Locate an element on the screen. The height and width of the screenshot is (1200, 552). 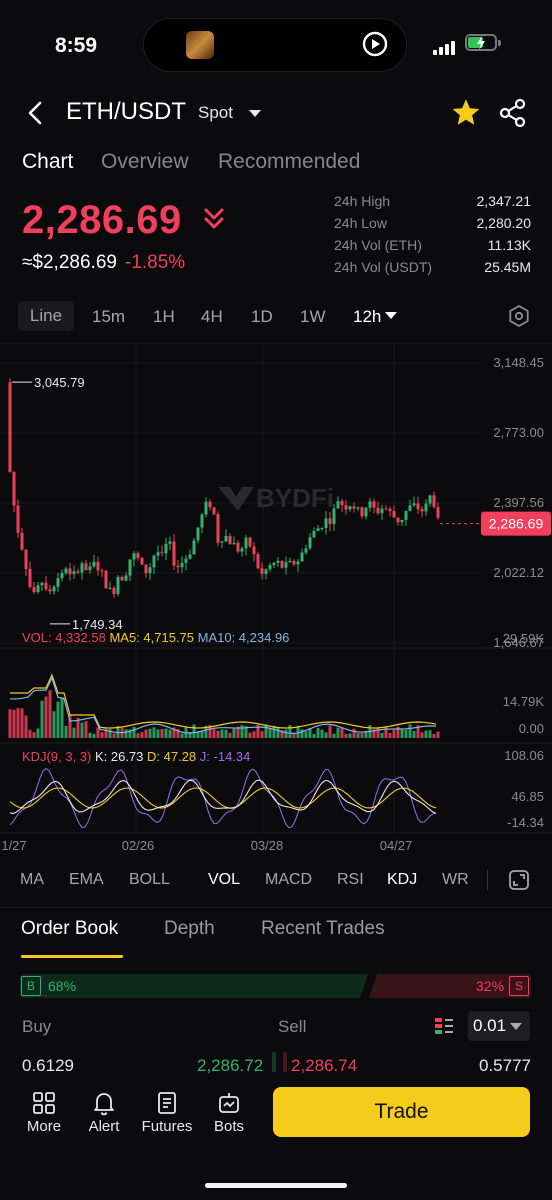
indicator-vol: VOL is located at coordinates (224, 880).